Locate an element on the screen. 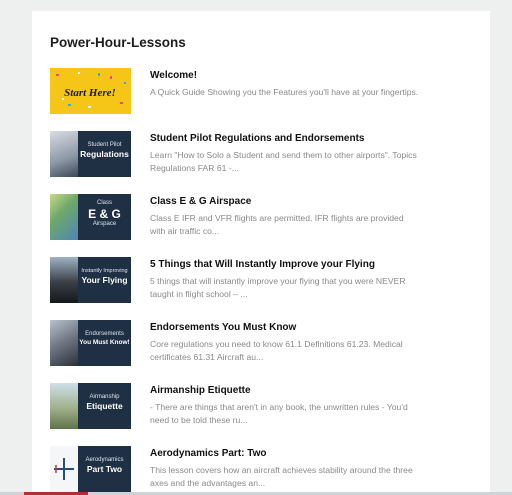 The image size is (512, 495). thumb-small-label: Endorsements is located at coordinates (104, 334).